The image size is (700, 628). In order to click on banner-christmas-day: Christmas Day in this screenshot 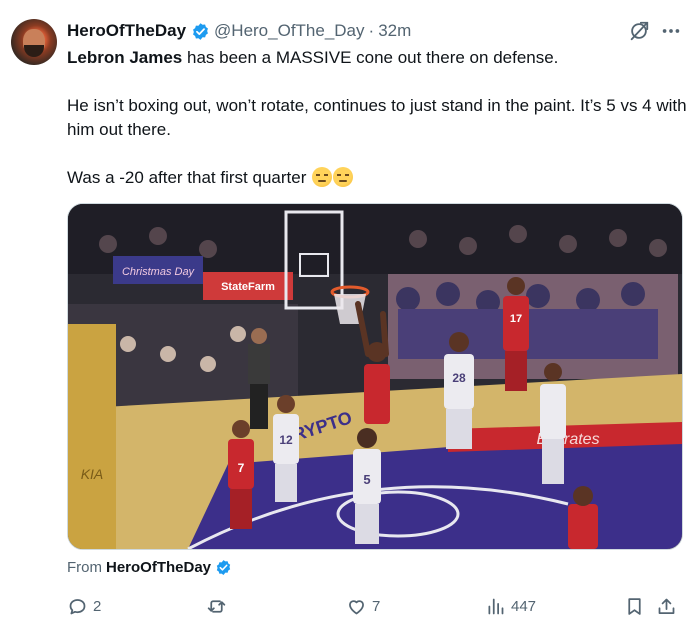, I will do `click(159, 272)`.